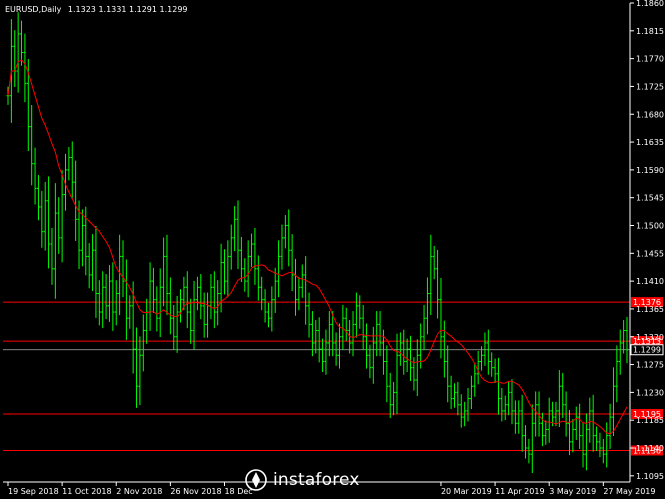  Describe the element at coordinates (650, 281) in the screenshot. I see `y-tick-label: 1.1410` at that location.